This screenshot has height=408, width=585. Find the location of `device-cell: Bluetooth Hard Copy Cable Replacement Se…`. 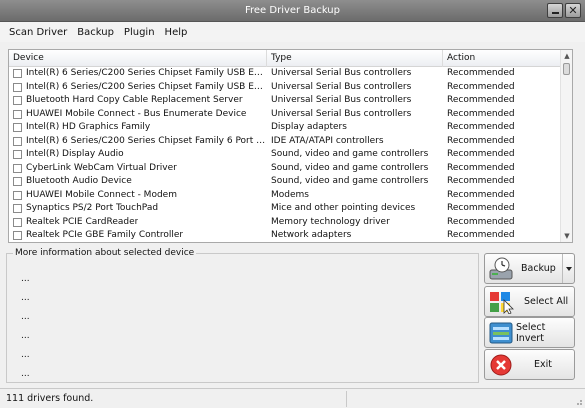

device-cell: Bluetooth Hard Copy Cable Replacement Se… is located at coordinates (138, 101).